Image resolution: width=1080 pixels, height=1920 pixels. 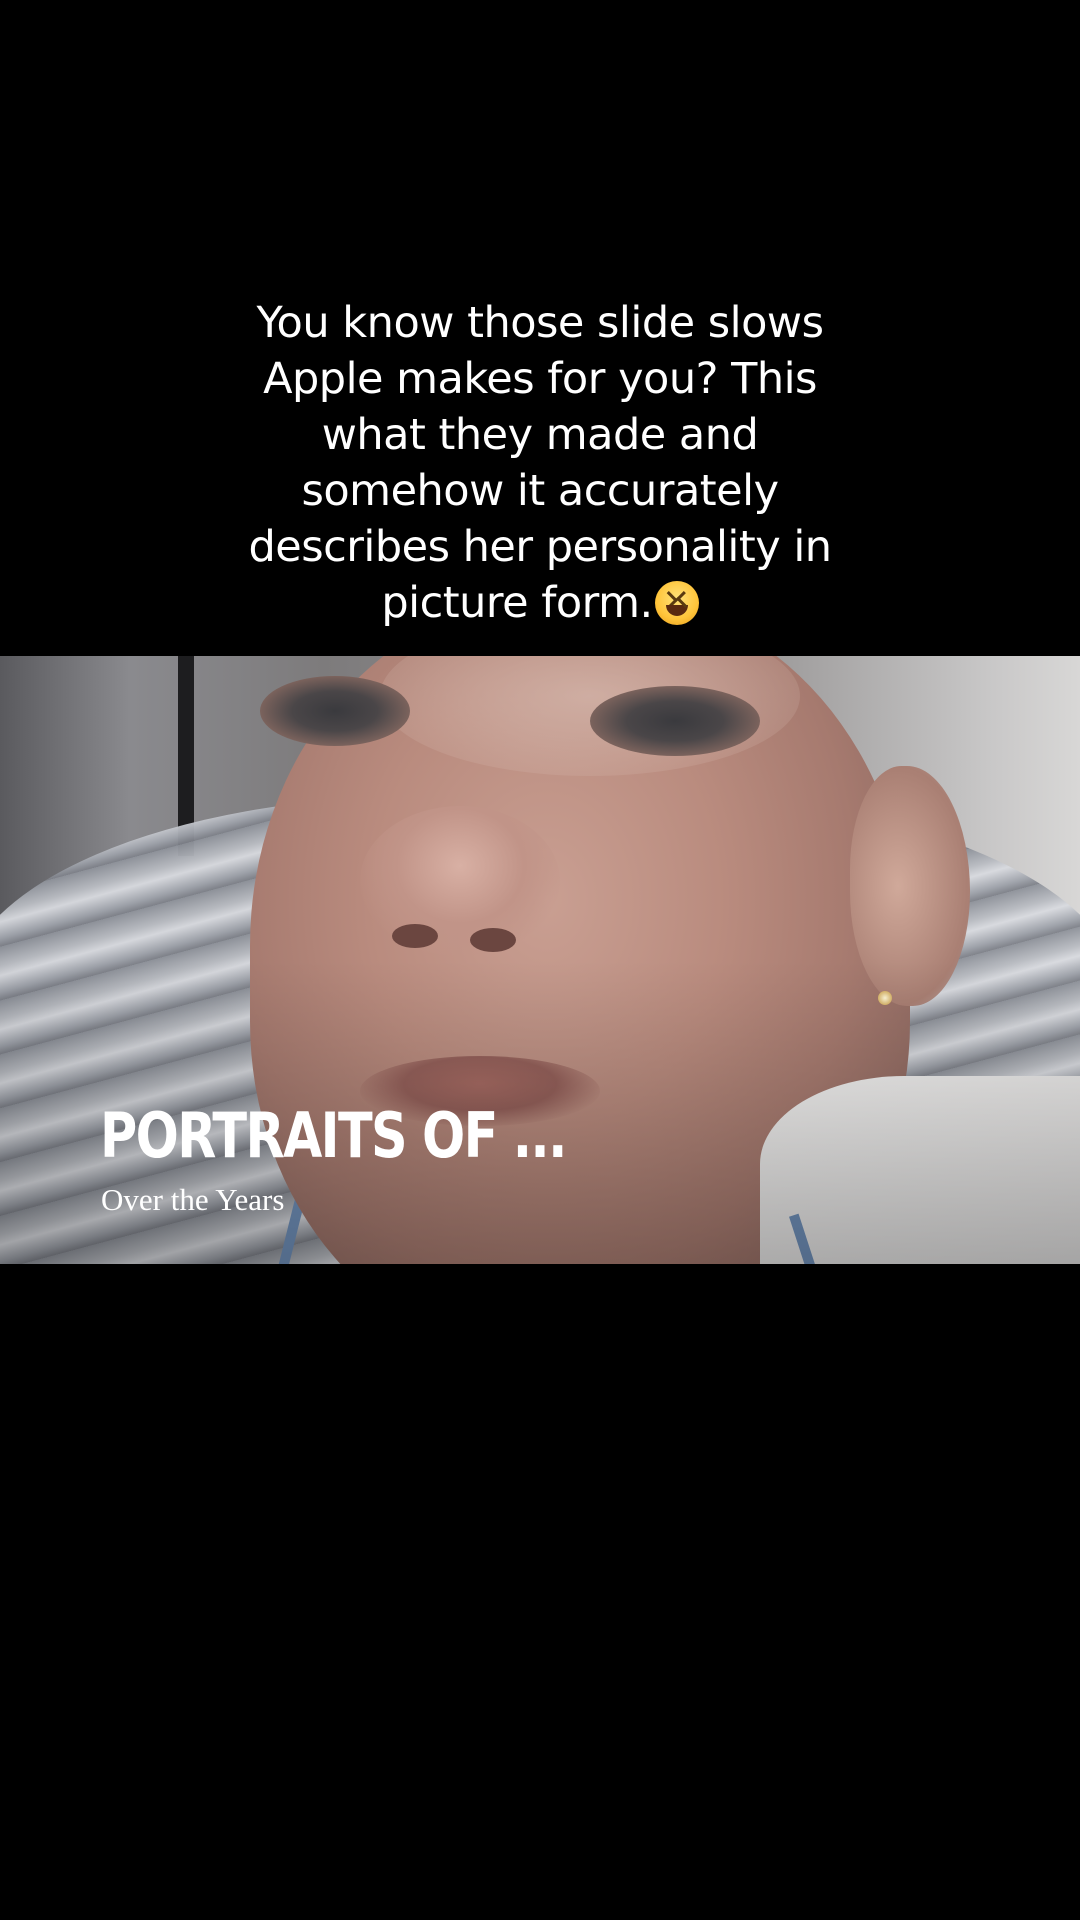 I want to click on laughing-face-icon, so click(x=676, y=603).